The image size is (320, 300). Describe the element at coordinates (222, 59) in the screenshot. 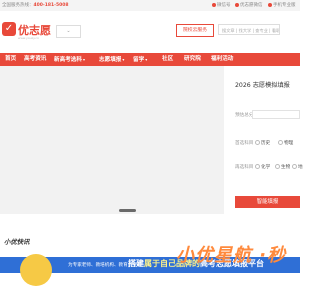

I see `nav-welfare: 福利活动` at that location.